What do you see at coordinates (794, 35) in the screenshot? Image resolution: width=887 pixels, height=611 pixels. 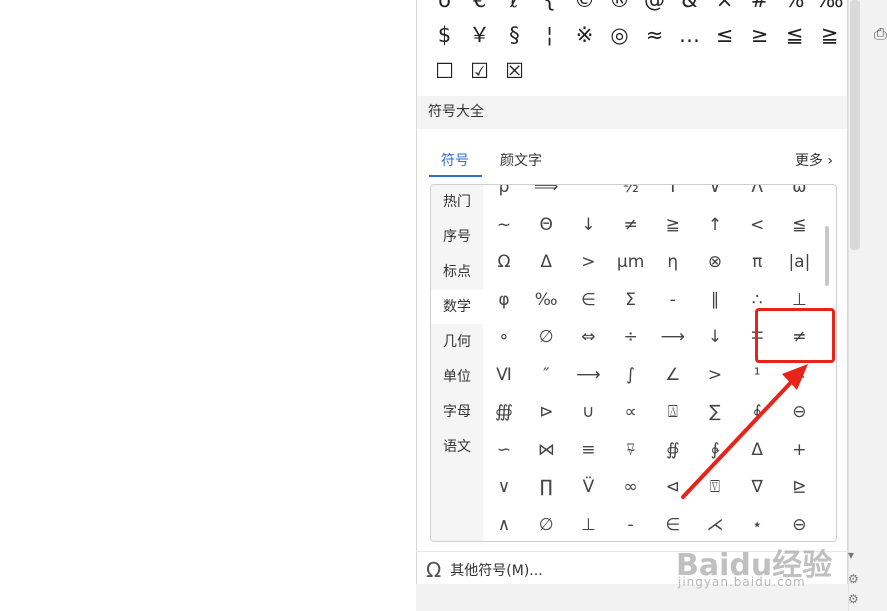 I see `quick-symbol: ≦` at bounding box center [794, 35].